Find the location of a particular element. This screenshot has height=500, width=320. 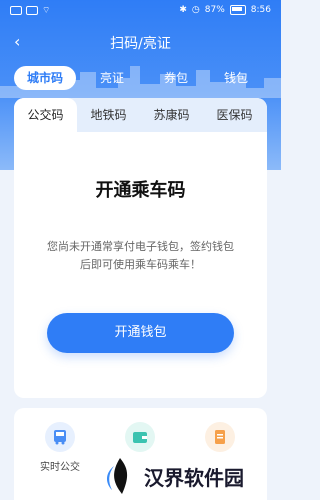

card-title: 开通乘车码 is located at coordinates (140, 190).